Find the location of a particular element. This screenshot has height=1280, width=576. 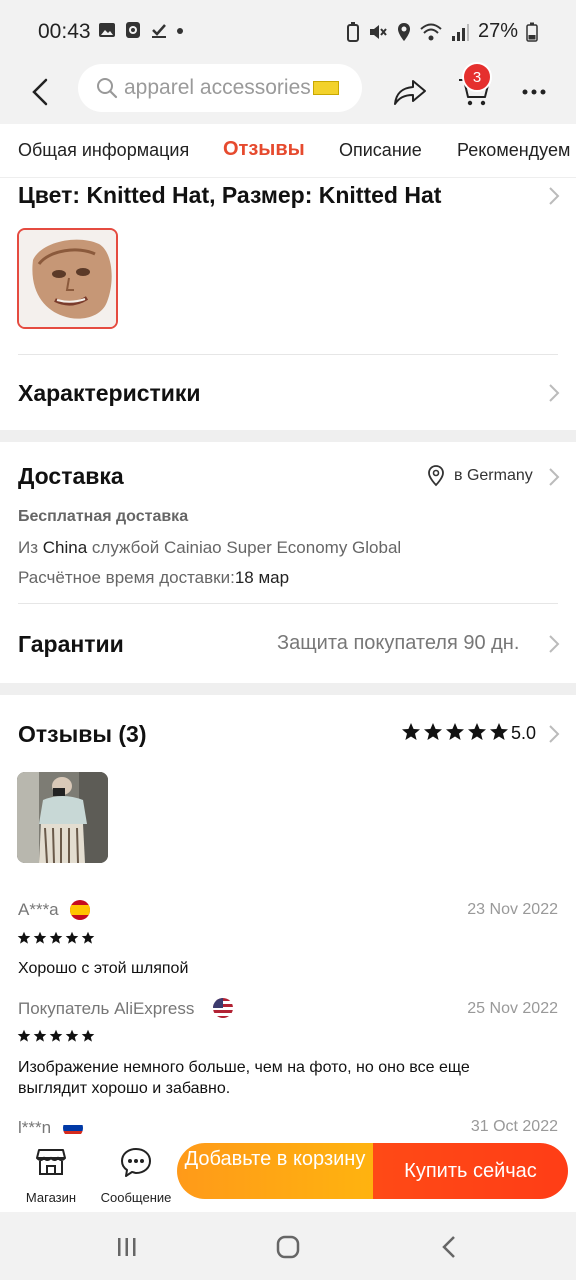

reviews-title: Отзывы (3) is located at coordinates (82, 734).